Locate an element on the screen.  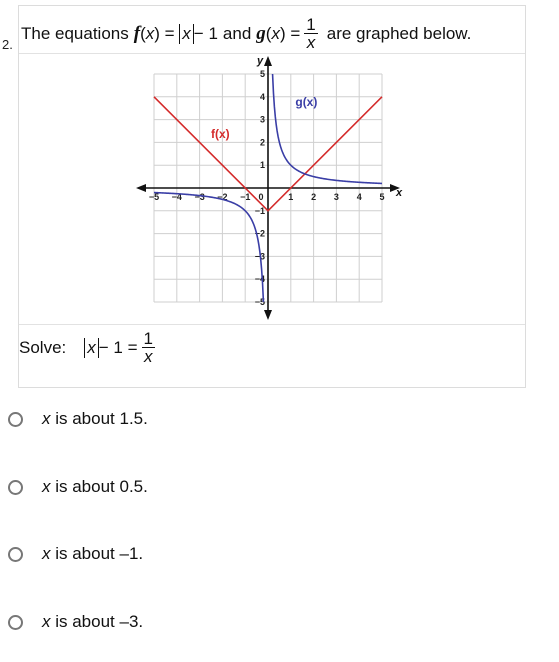
f-series-label: f(x) is located at coordinates (220, 134).